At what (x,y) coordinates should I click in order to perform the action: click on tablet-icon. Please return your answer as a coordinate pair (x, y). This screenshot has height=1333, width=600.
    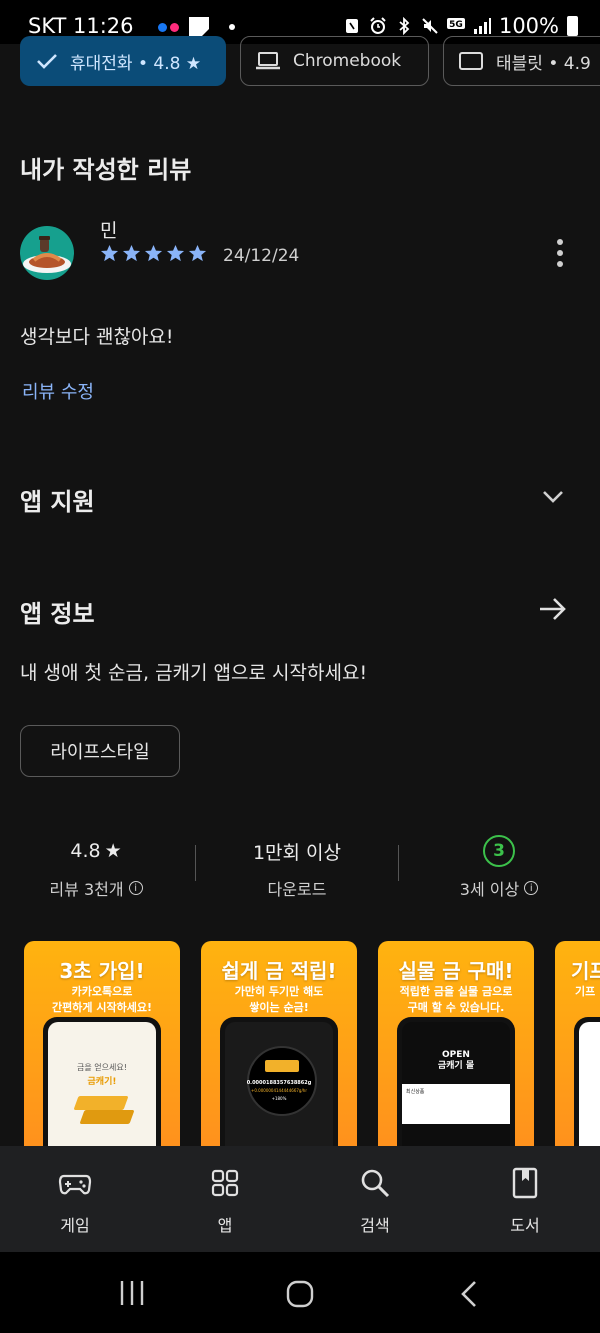
    Looking at the image, I should click on (471, 61).